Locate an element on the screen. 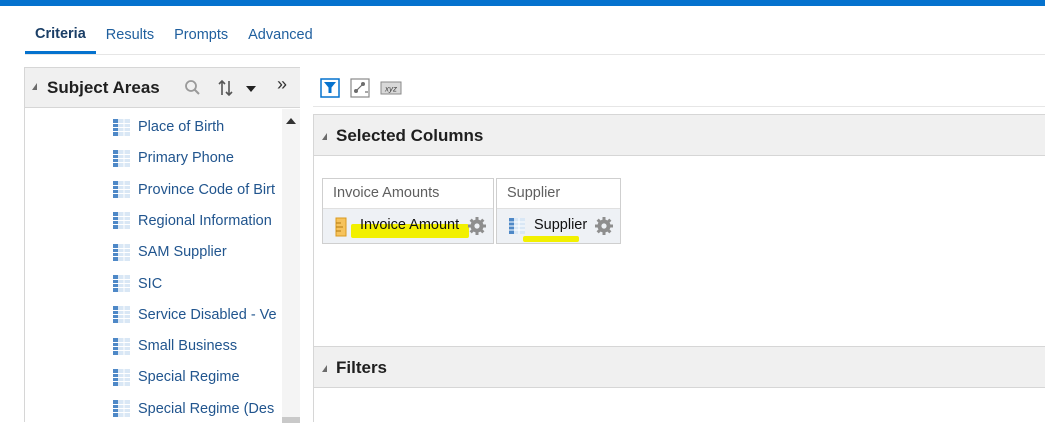 The image size is (1045, 423). column-folder-label: Supplier is located at coordinates (534, 193).